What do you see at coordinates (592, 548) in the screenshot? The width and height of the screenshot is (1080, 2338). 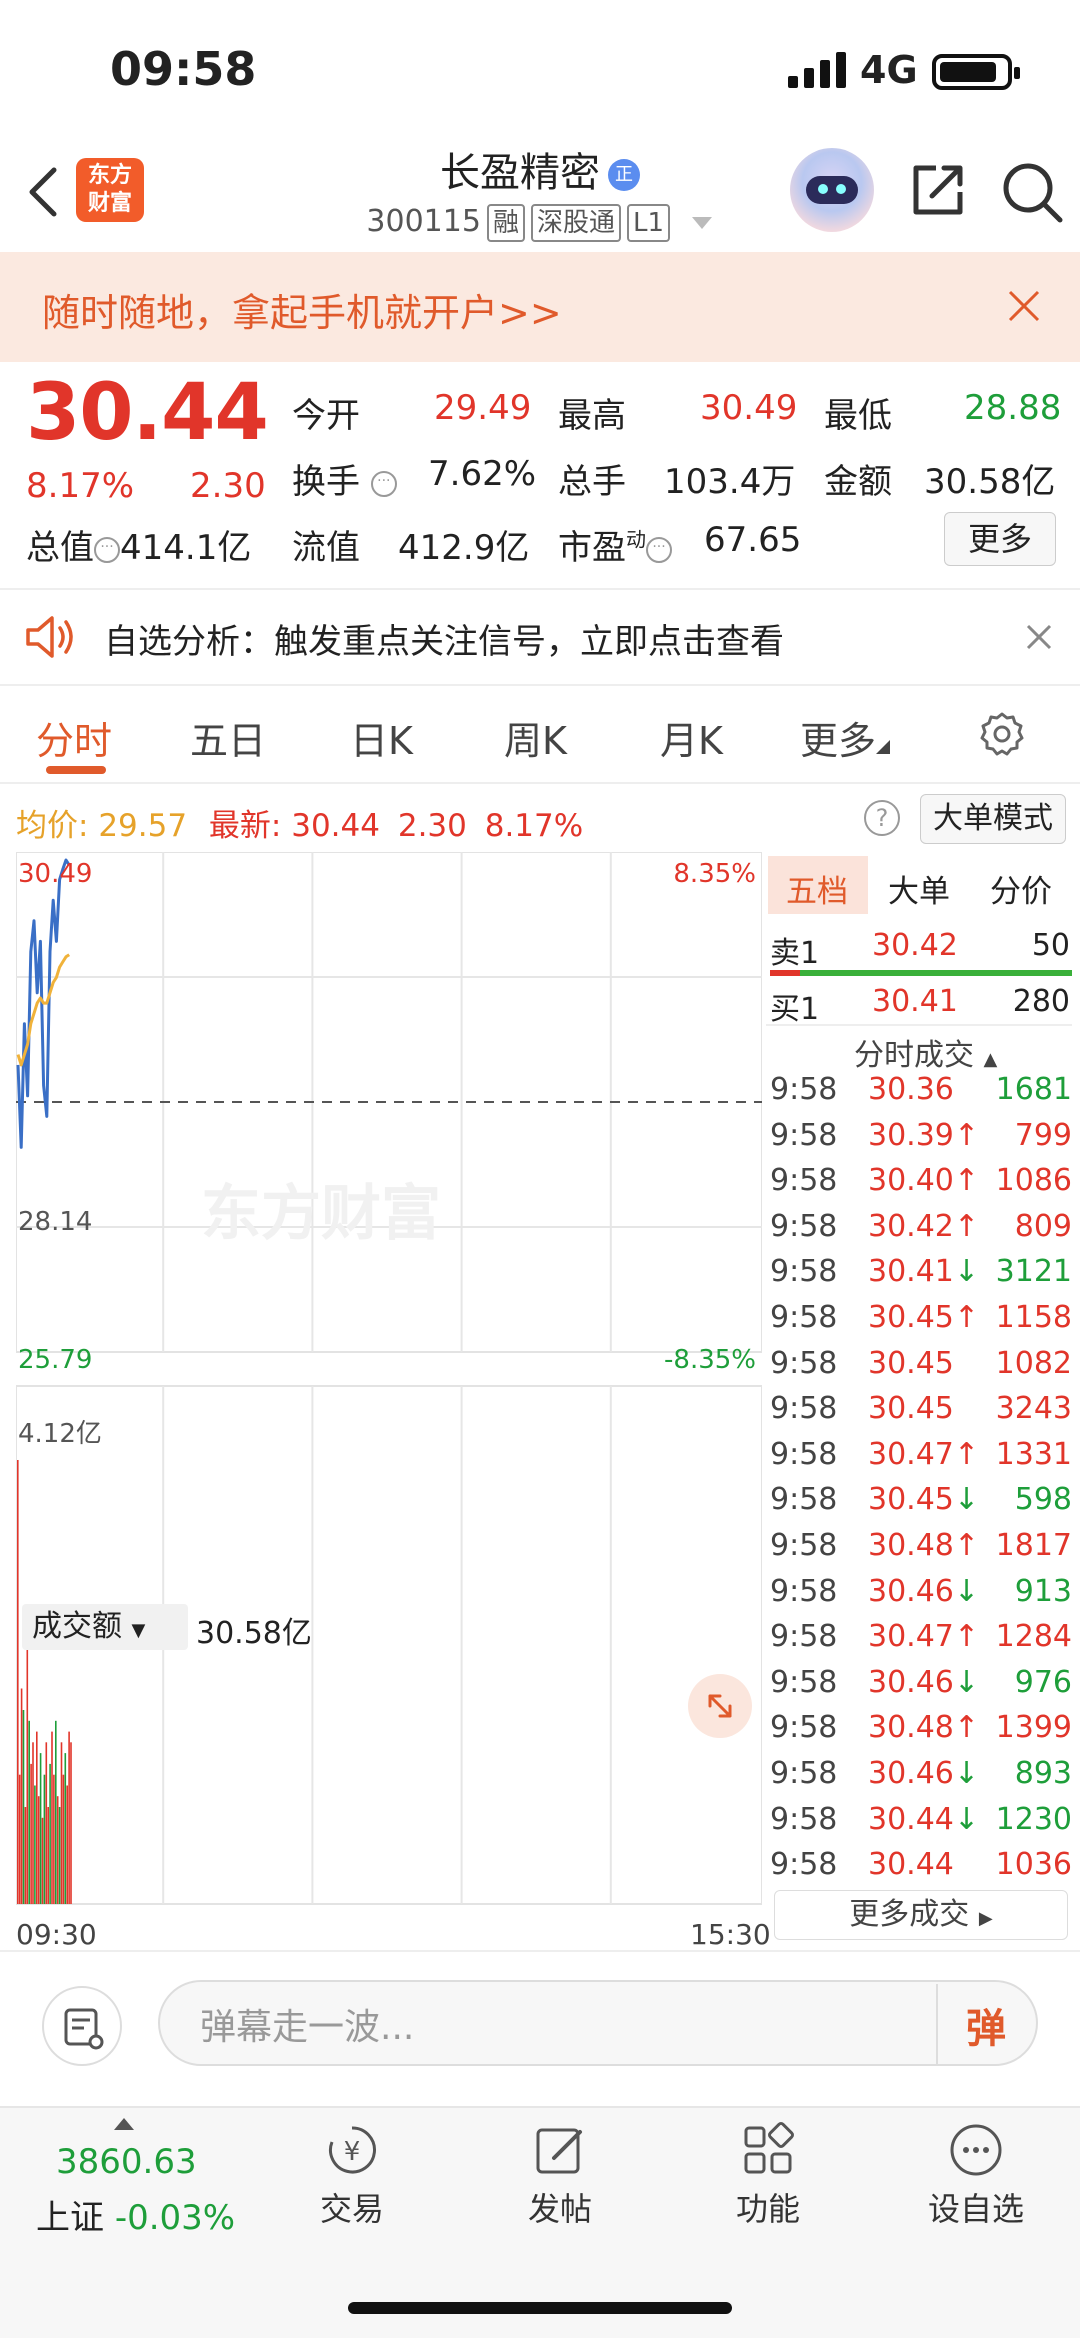 I see `pe-label-text: 市盈` at bounding box center [592, 548].